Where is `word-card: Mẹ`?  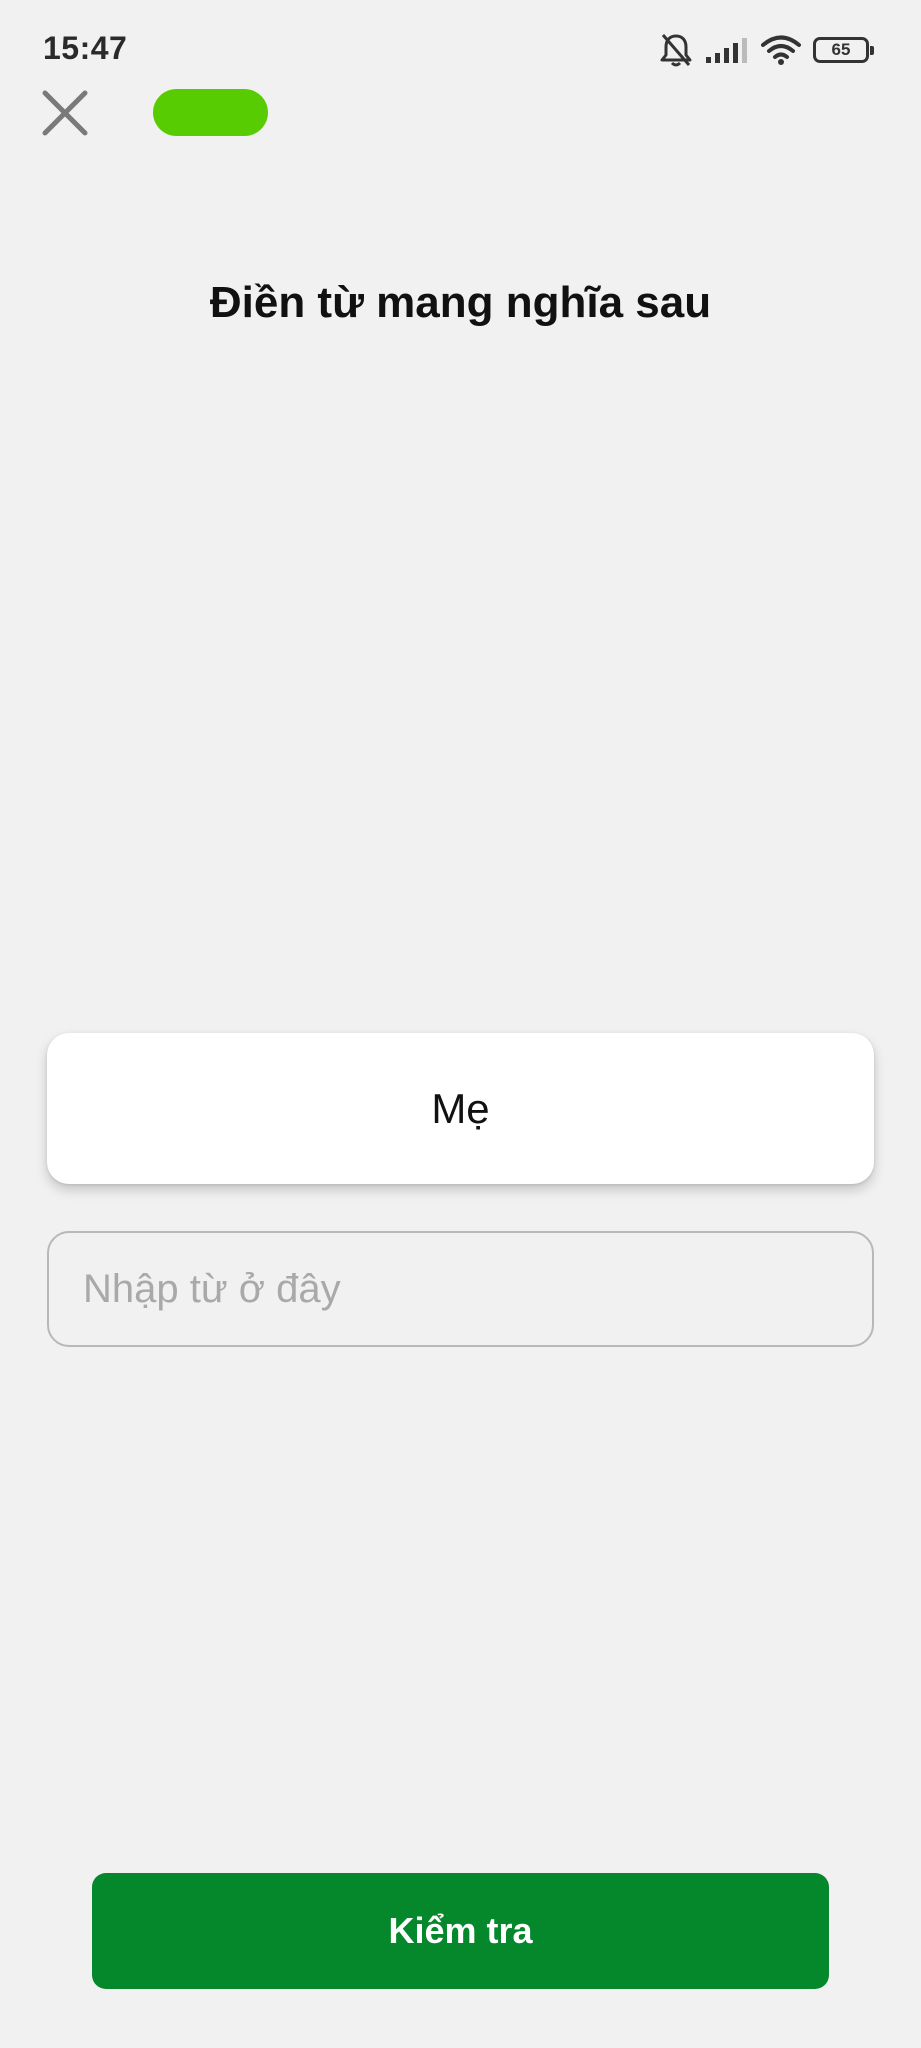
word-card: Mẹ is located at coordinates (460, 1108).